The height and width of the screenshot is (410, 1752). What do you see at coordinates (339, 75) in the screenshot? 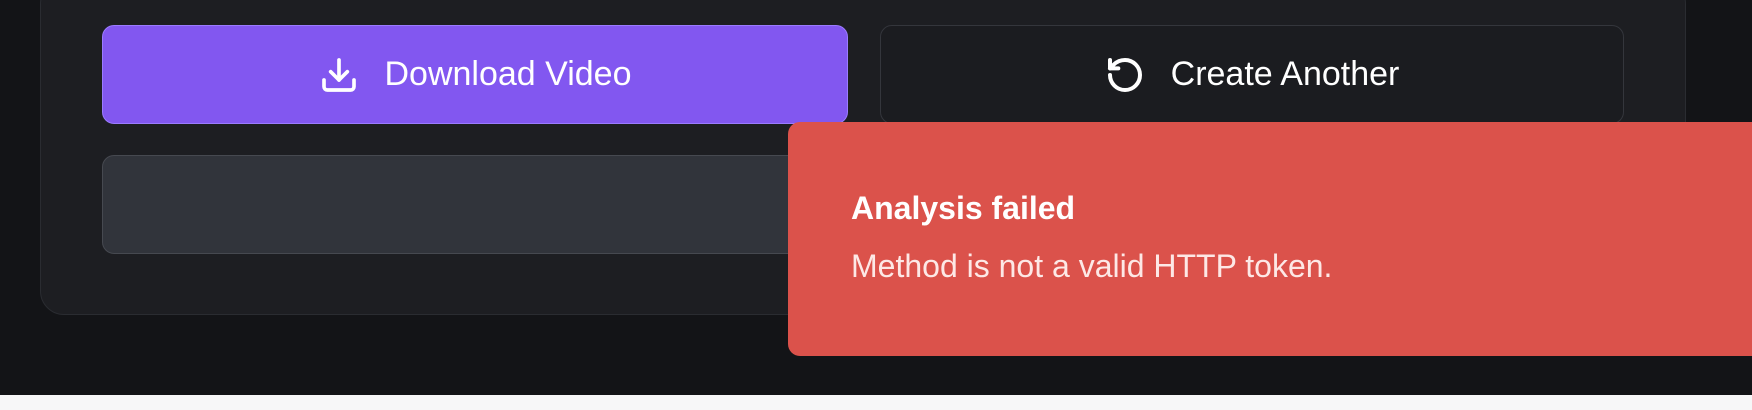
I see `download-icon` at bounding box center [339, 75].